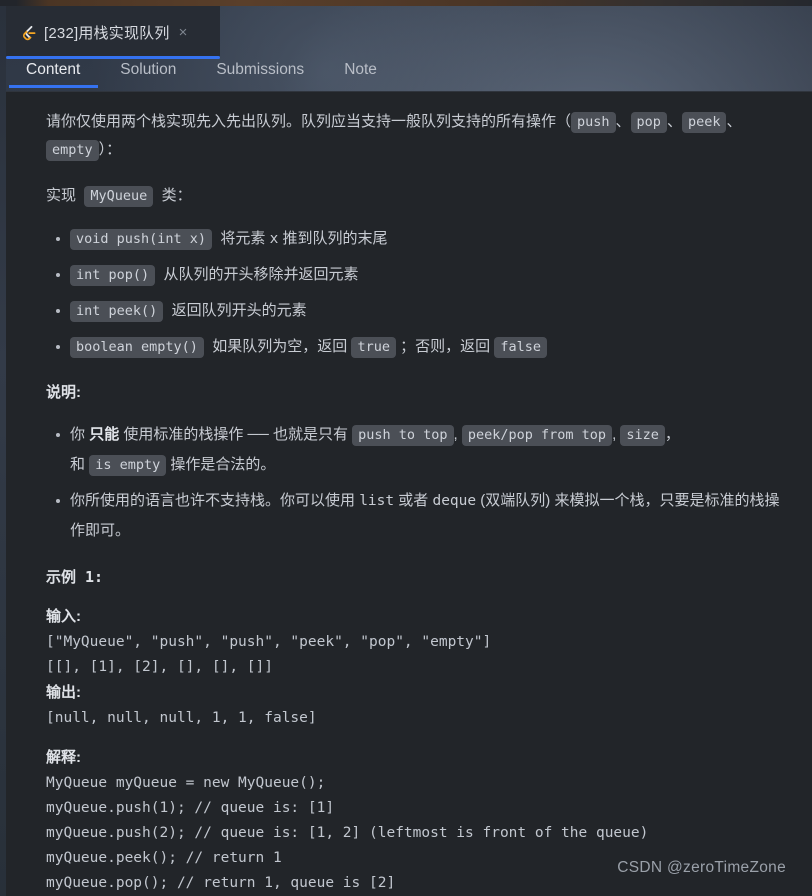 This screenshot has height=896, width=812. Describe the element at coordinates (235, 434) in the screenshot. I see `note1-p2: 使用标准的栈操作 ── 也就是只有` at that location.